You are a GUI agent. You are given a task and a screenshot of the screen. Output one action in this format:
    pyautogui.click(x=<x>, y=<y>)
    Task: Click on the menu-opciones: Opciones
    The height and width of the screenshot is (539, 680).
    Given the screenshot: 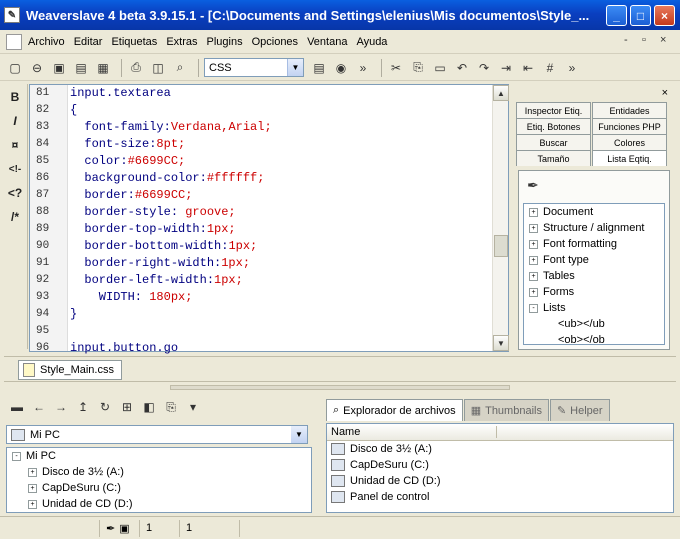 What is the action you would take?
    pyautogui.click(x=275, y=42)
    